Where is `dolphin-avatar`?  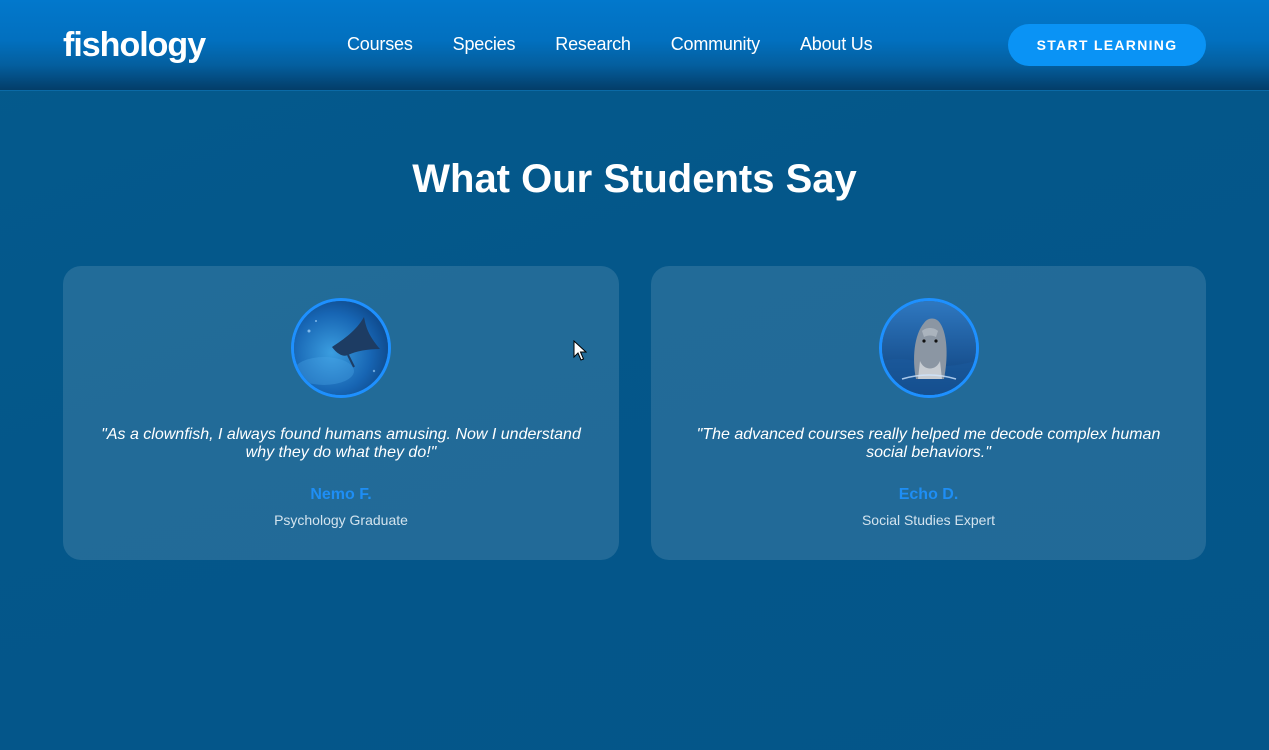
dolphin-avatar is located at coordinates (928, 348).